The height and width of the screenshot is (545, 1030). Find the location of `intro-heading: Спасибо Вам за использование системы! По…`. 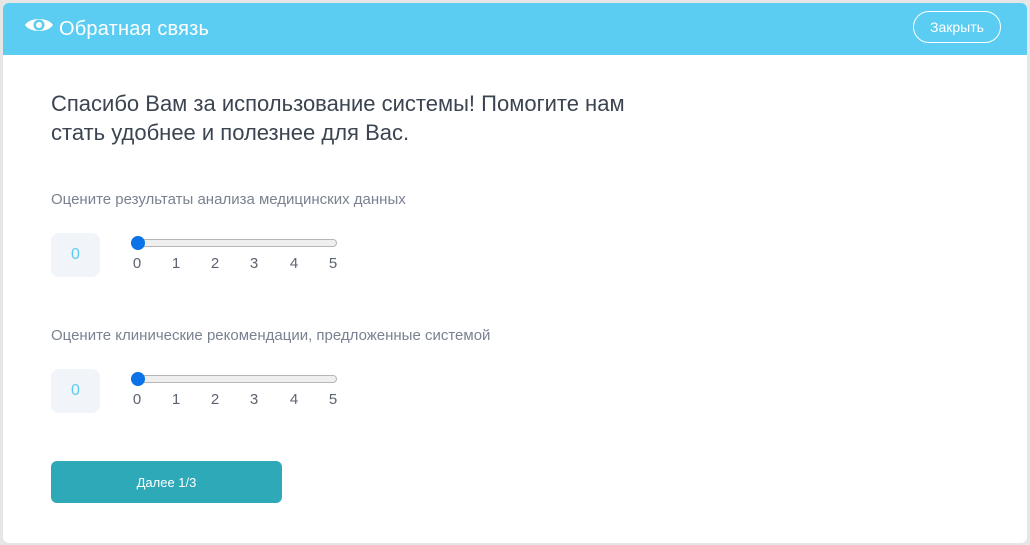

intro-heading: Спасибо Вам за использование системы! По… is located at coordinates (338, 118).